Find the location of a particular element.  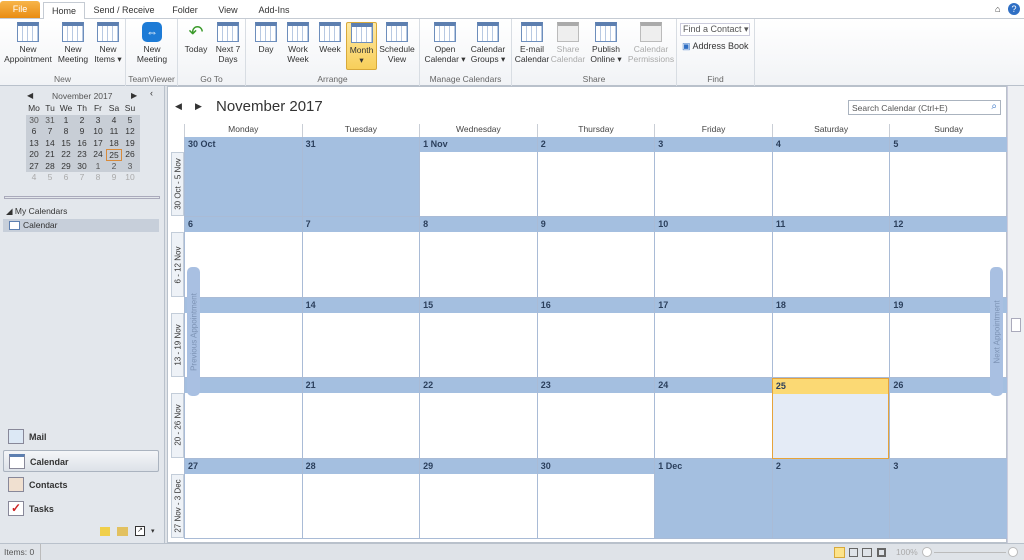

week-view-button: Week is located at coordinates (330, 38).